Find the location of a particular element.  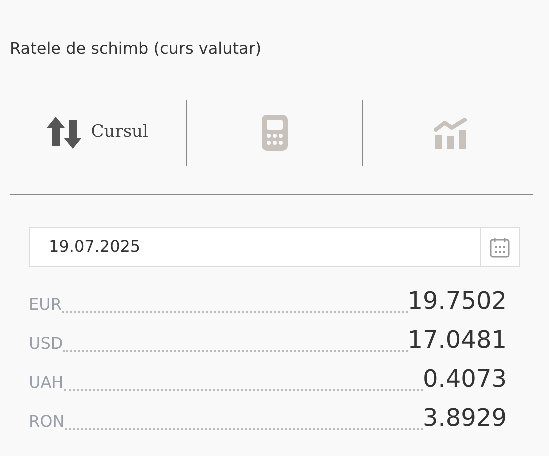

rate-value: 3.8929 is located at coordinates (465, 418).